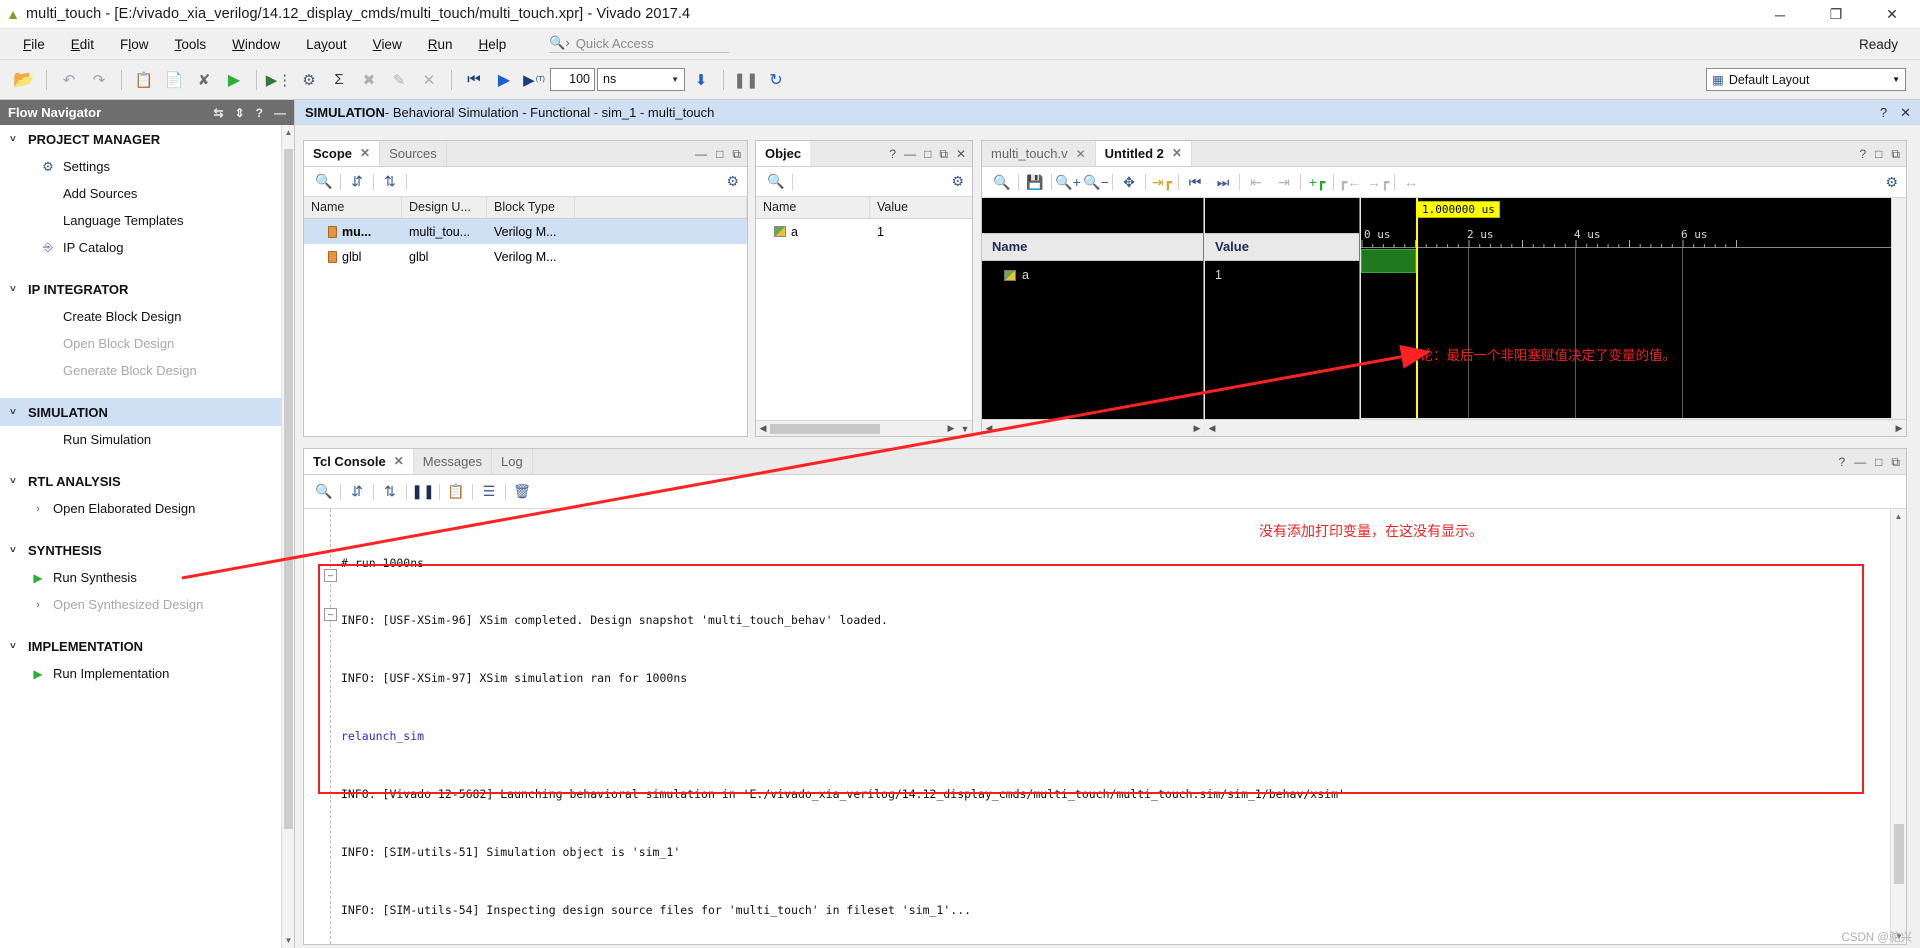 Image resolution: width=1920 pixels, height=948 pixels. I want to click on delete-icon: ✘, so click(204, 80).